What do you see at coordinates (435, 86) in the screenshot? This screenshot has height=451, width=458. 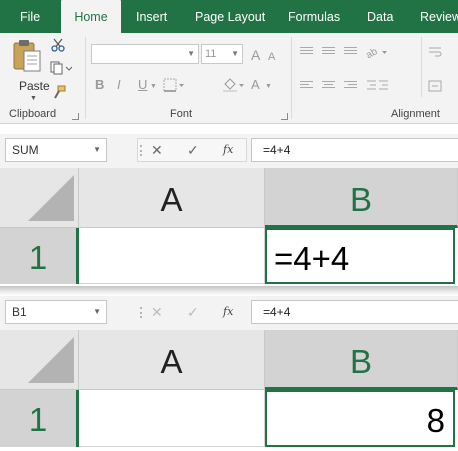 I see `merge-center-icon` at bounding box center [435, 86].